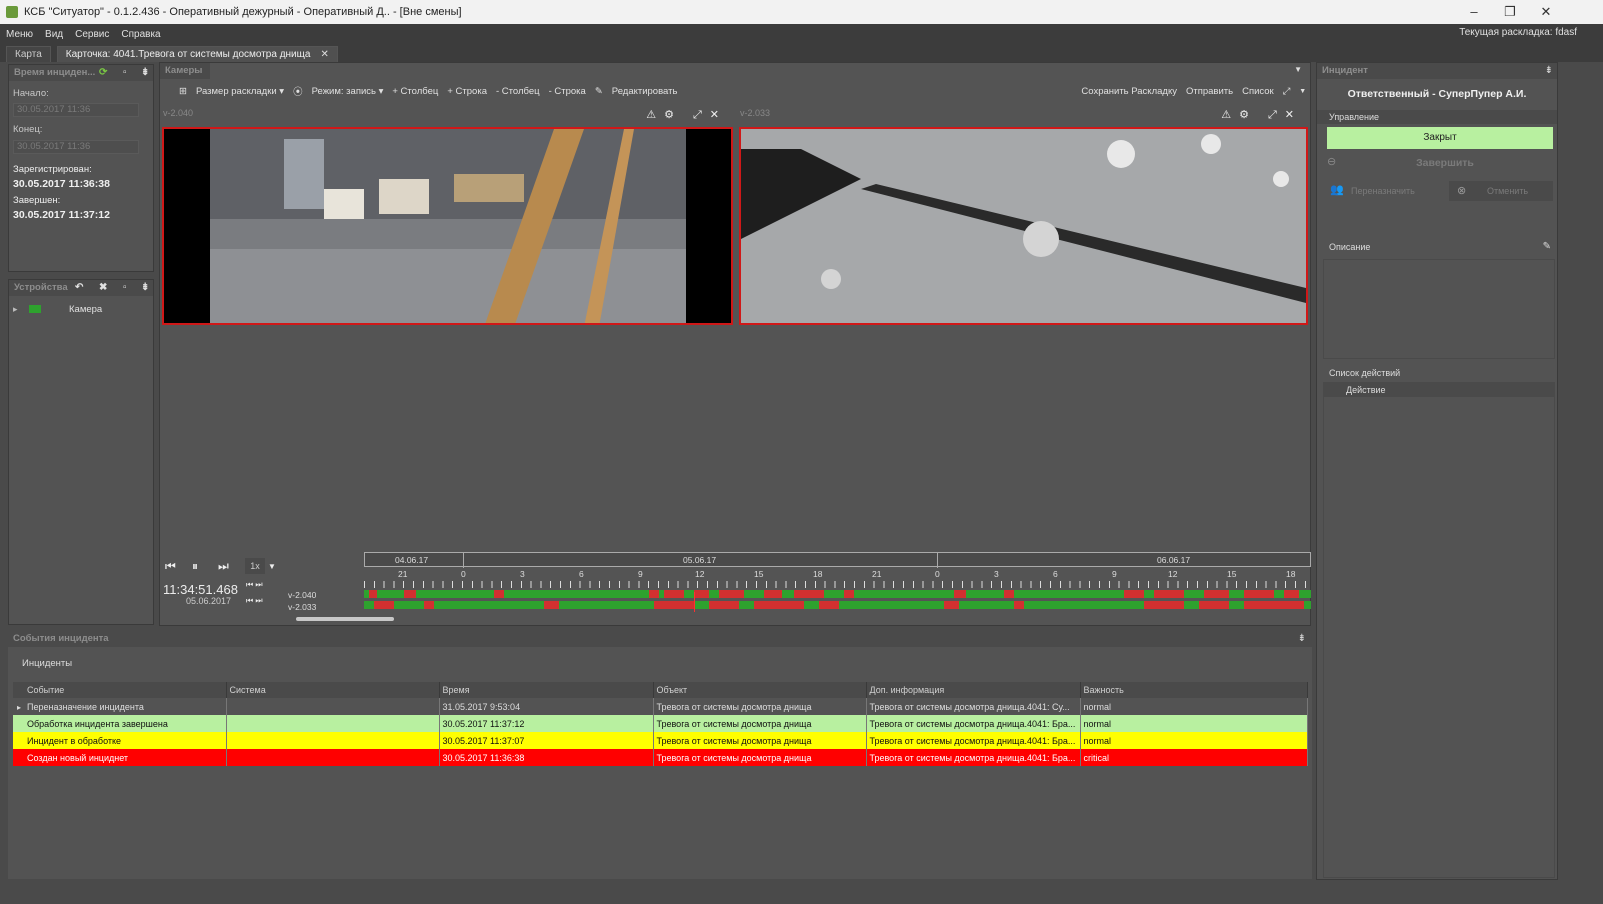  What do you see at coordinates (645, 91) in the screenshot?
I see `edit-button: Редактировать` at bounding box center [645, 91].